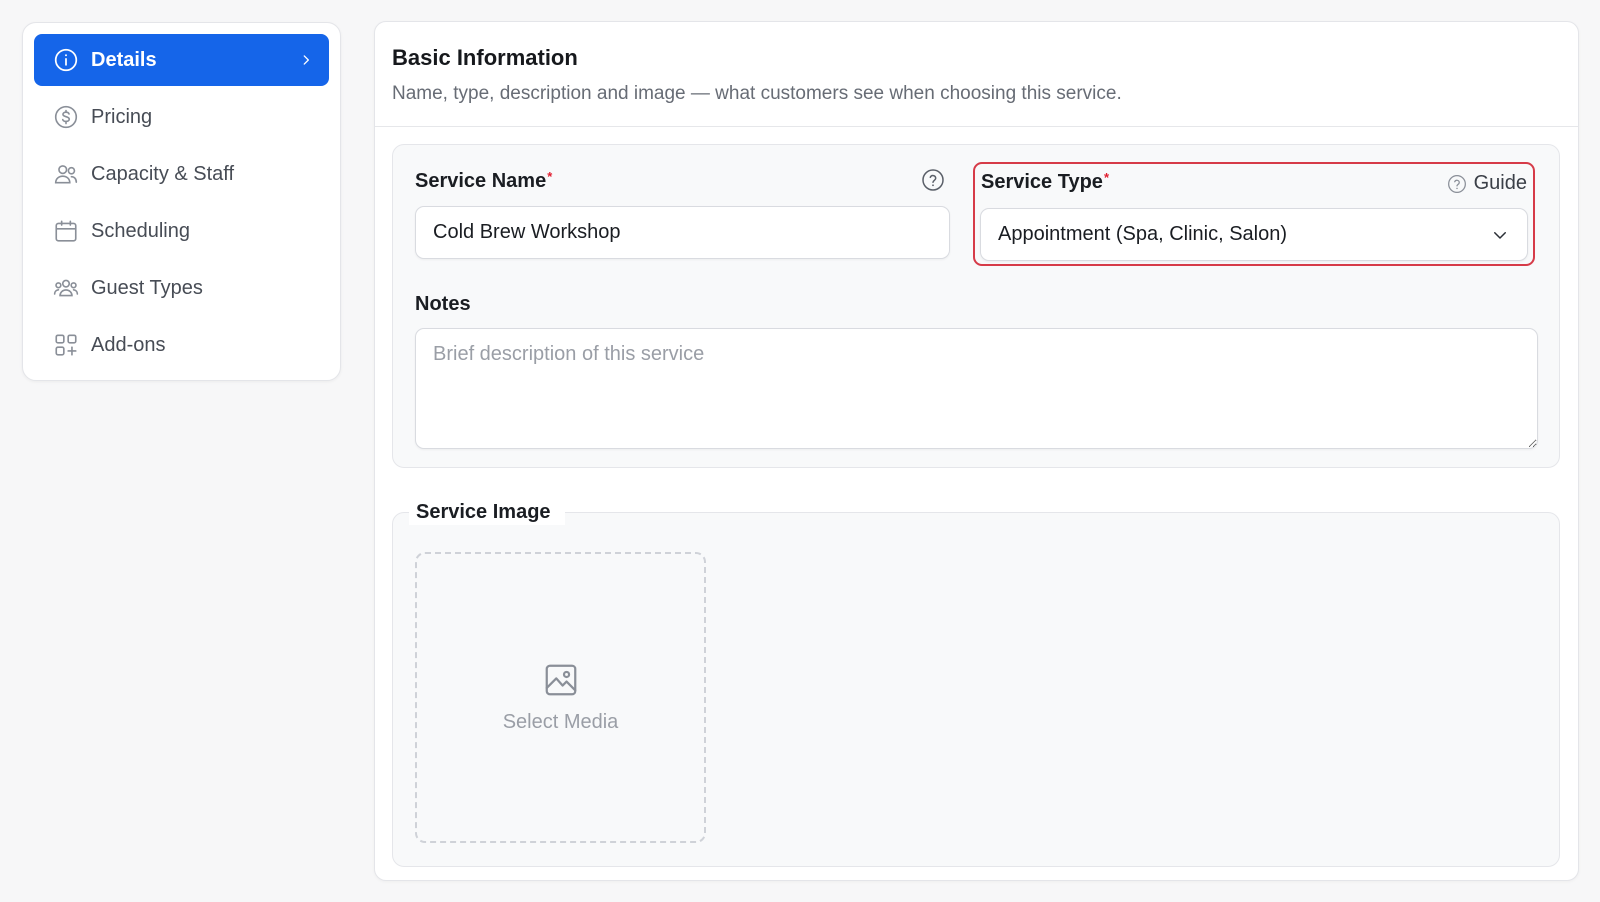  I want to click on notes-label: Notes, so click(443, 304).